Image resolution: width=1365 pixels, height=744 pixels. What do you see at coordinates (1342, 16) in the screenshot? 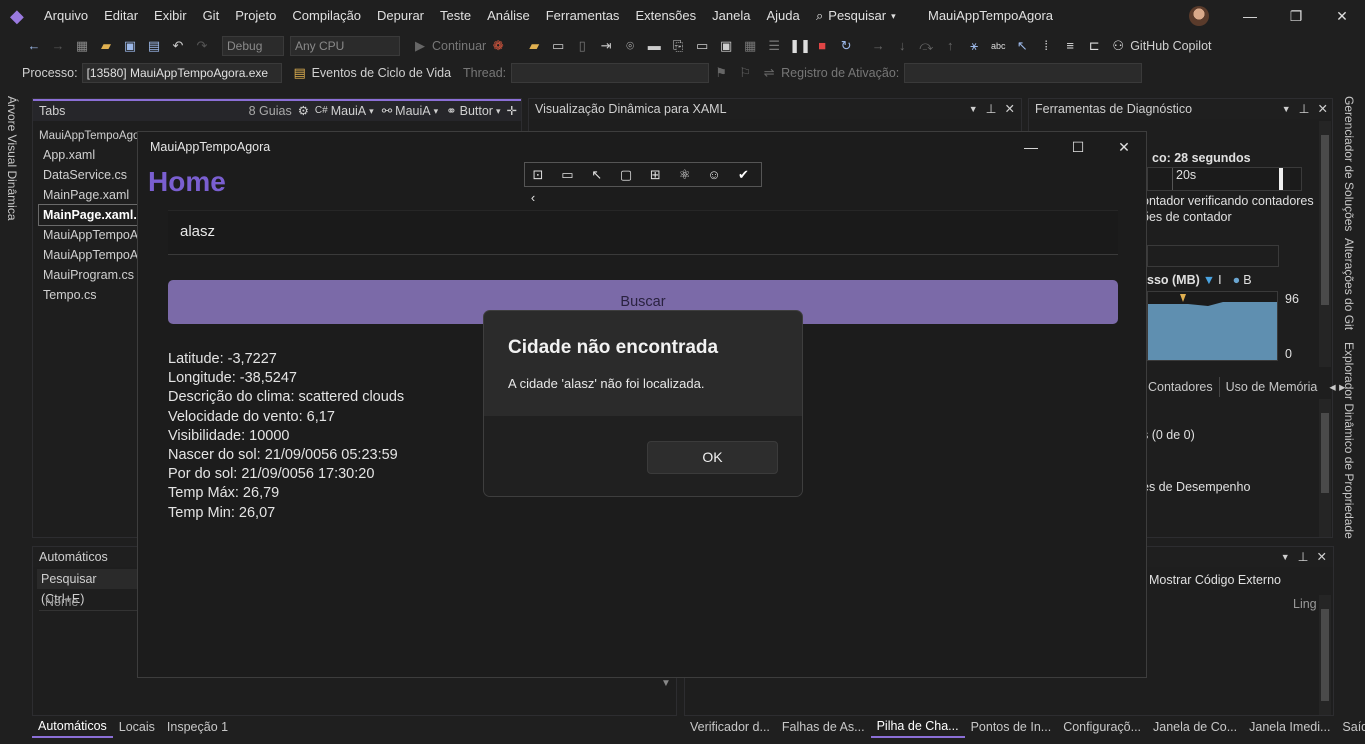
I see `close-button: ✕` at bounding box center [1342, 16].